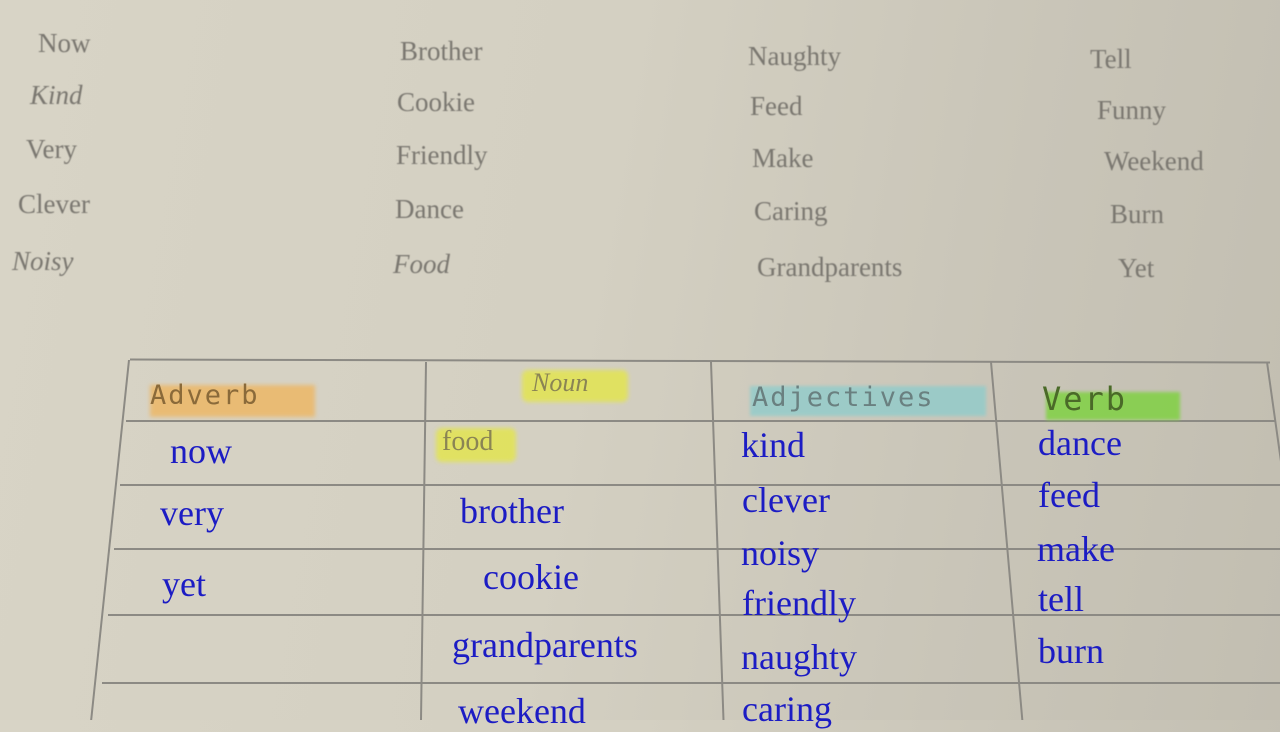 The width and height of the screenshot is (1280, 732). I want to click on word-bank-item: Food, so click(421, 264).